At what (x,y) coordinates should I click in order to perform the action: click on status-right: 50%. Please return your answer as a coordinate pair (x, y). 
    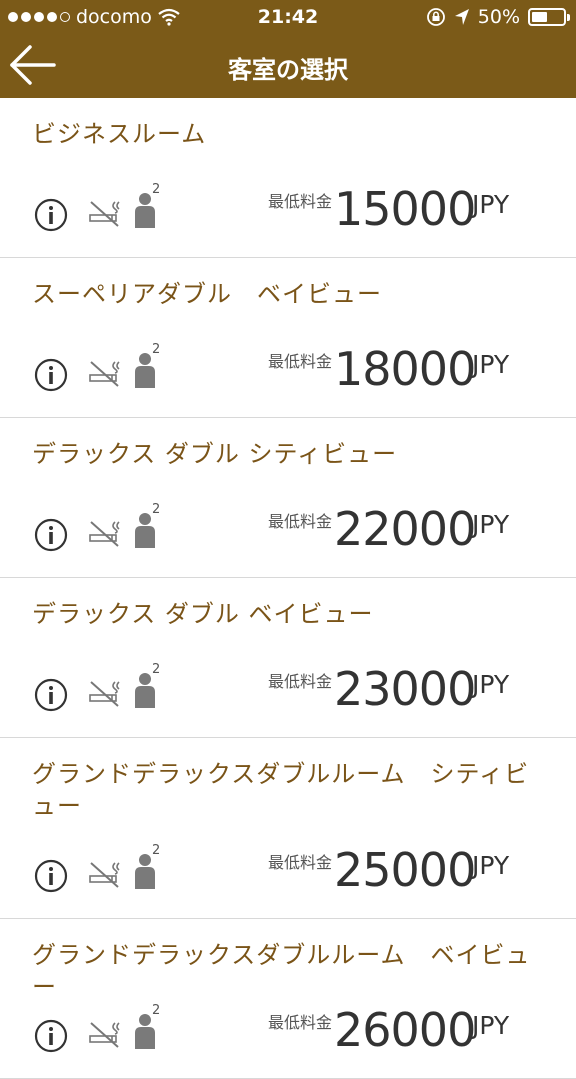
    Looking at the image, I should click on (498, 17).